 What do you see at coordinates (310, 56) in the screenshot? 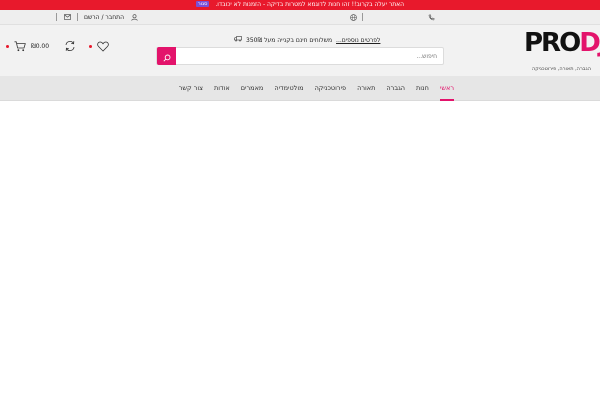
I see `search-input` at bounding box center [310, 56].